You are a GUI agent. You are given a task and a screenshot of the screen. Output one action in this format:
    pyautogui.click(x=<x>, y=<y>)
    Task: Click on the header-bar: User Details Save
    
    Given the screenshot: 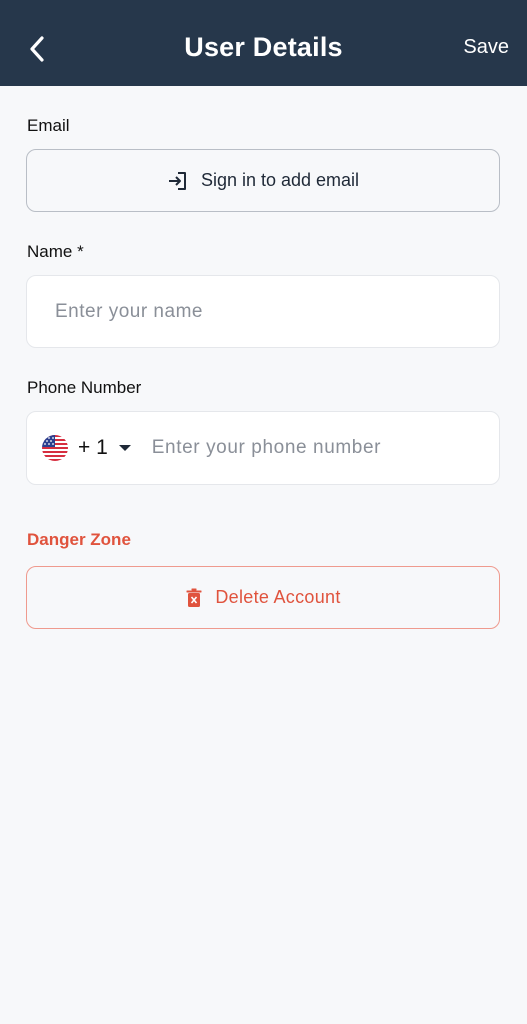 What is the action you would take?
    pyautogui.click(x=263, y=43)
    